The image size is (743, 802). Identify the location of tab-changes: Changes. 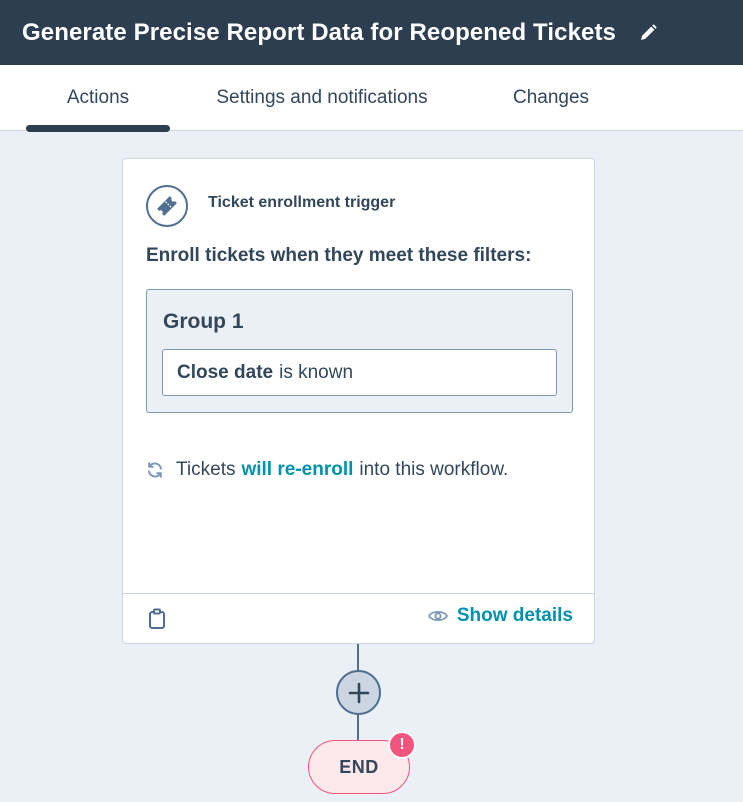
(551, 97).